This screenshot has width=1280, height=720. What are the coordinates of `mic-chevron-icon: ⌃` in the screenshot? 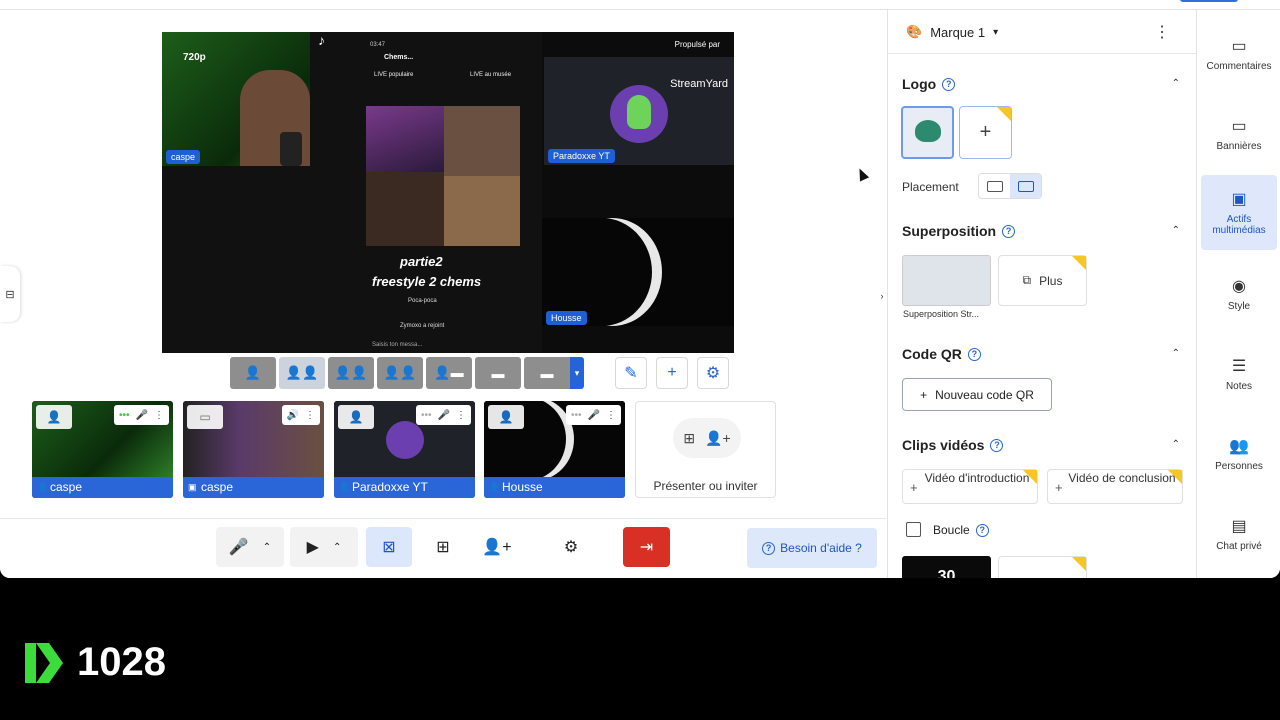 It's located at (267, 547).